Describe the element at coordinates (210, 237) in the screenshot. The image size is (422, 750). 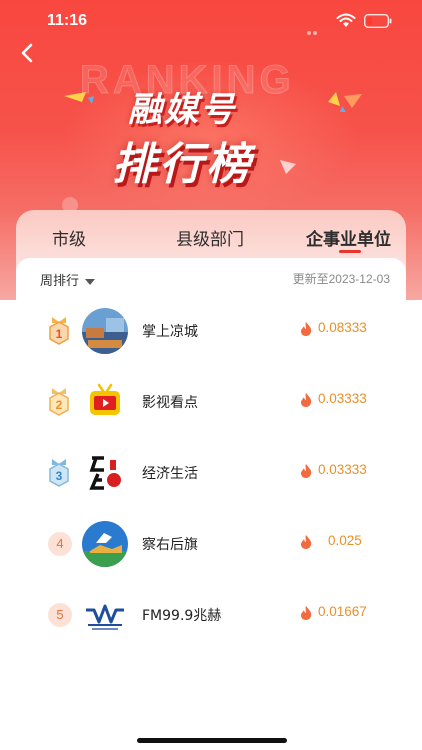
I see `tab-county-department: 县级部门` at that location.